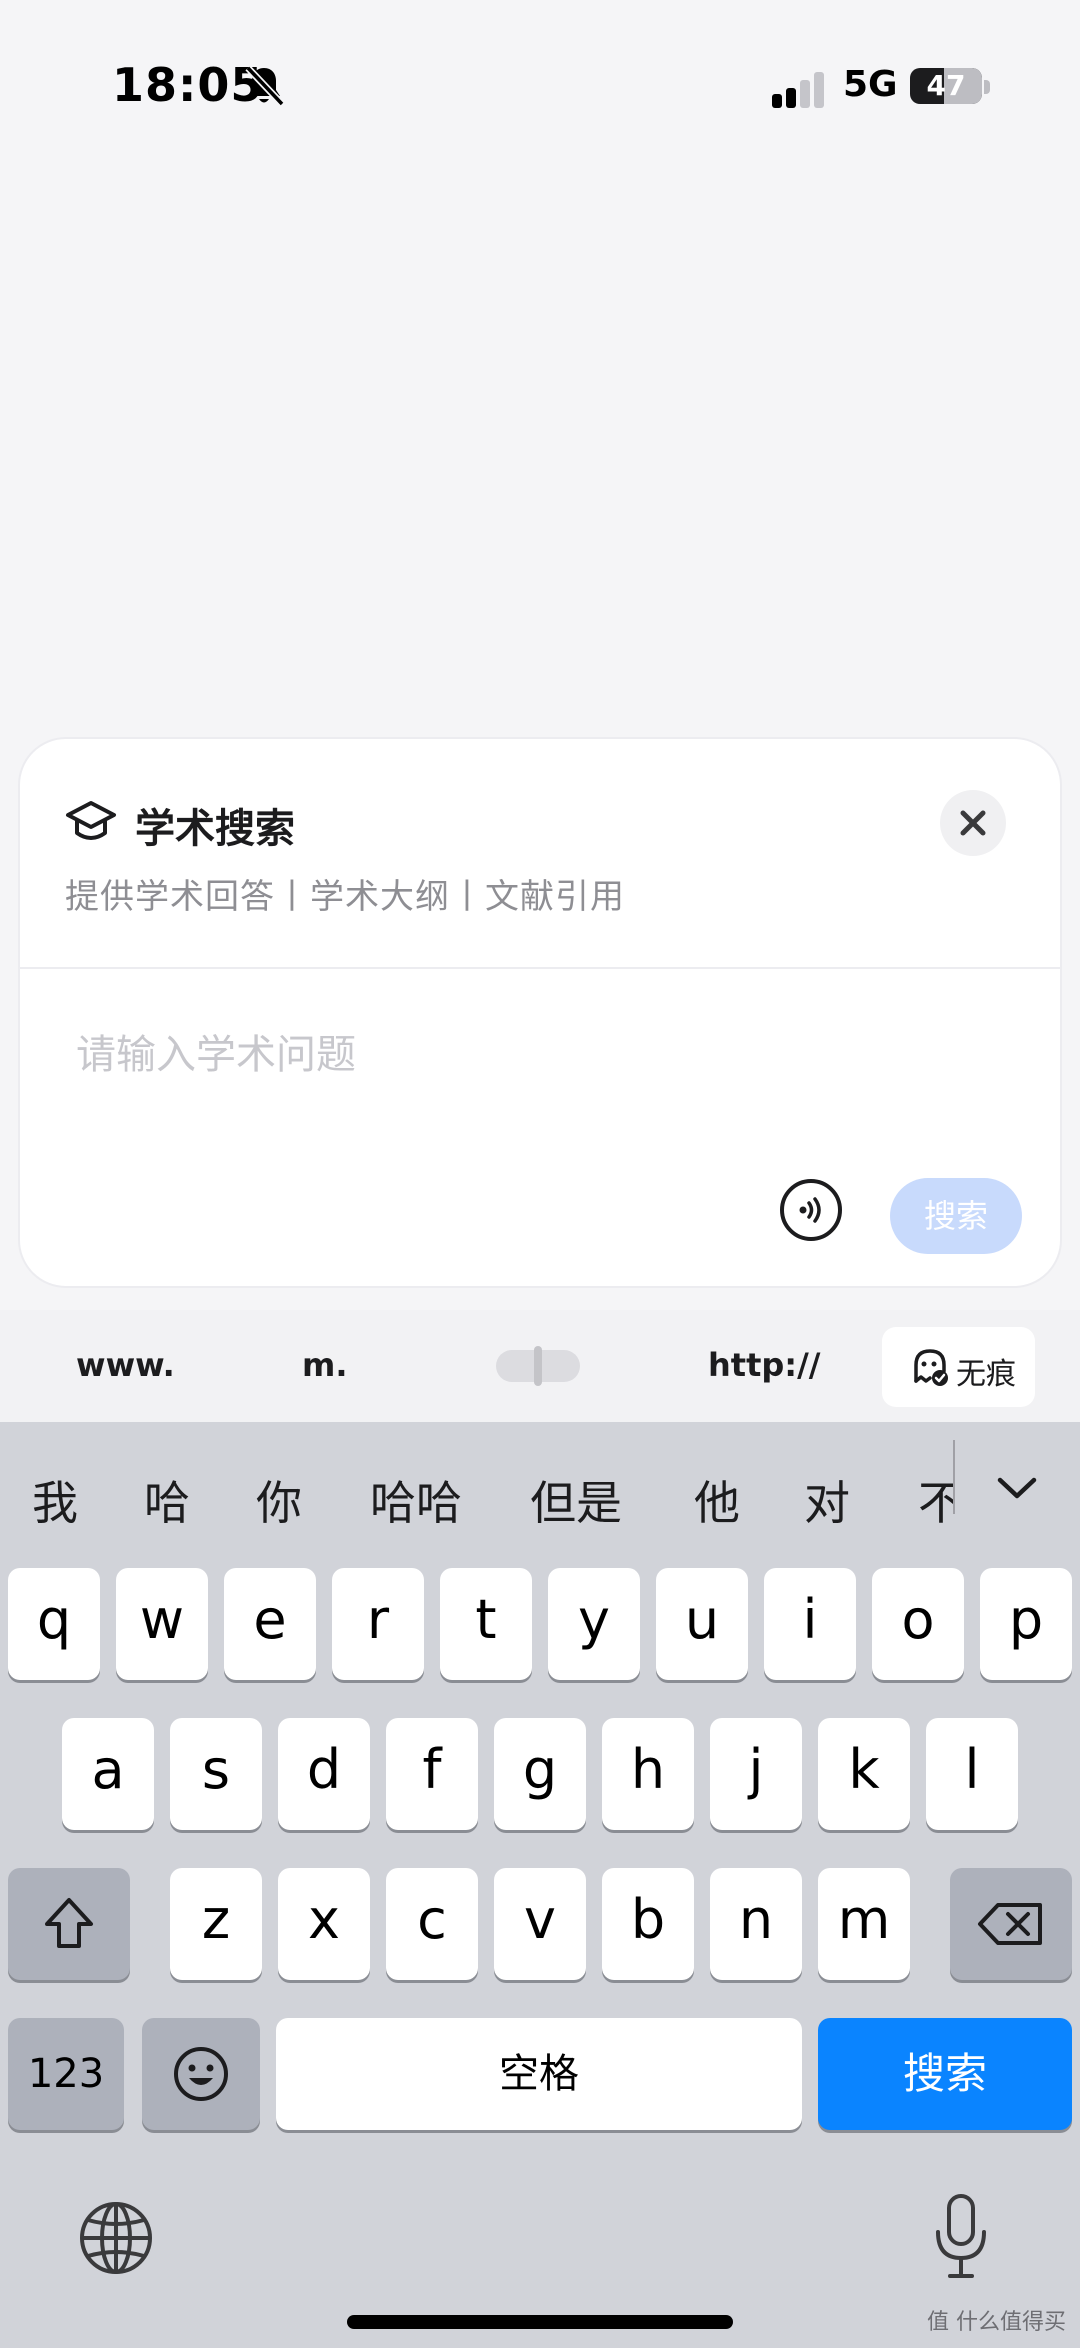  I want to click on key-o: o, so click(918, 1624).